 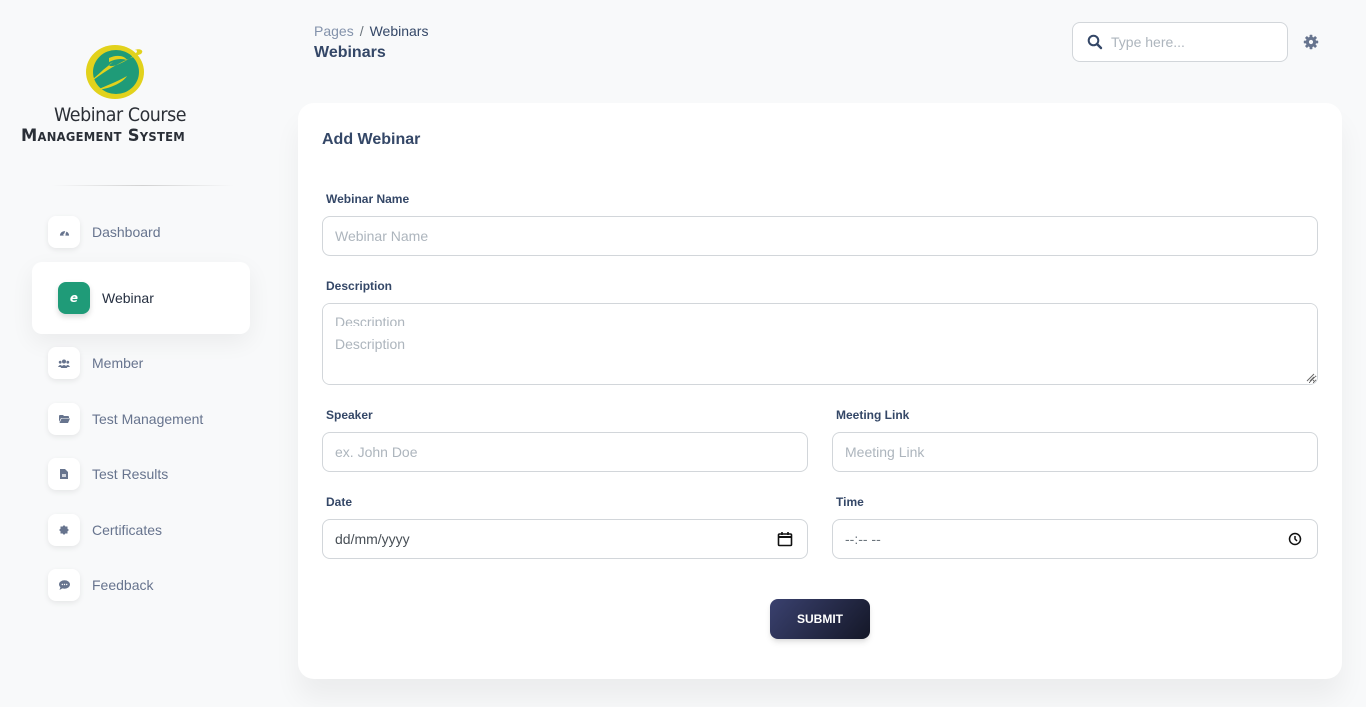 I want to click on logo-text-line2: Management System, so click(x=103, y=136).